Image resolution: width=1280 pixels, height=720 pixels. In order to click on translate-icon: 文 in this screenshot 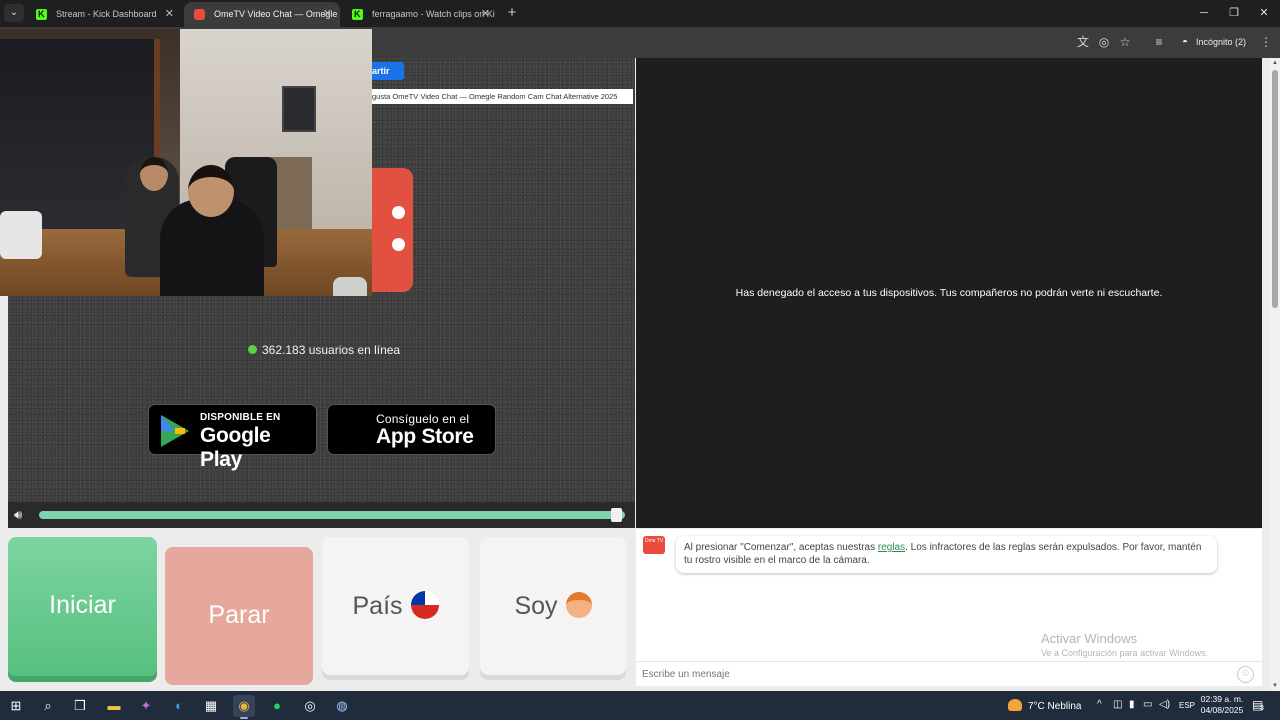, I will do `click(1083, 42)`.